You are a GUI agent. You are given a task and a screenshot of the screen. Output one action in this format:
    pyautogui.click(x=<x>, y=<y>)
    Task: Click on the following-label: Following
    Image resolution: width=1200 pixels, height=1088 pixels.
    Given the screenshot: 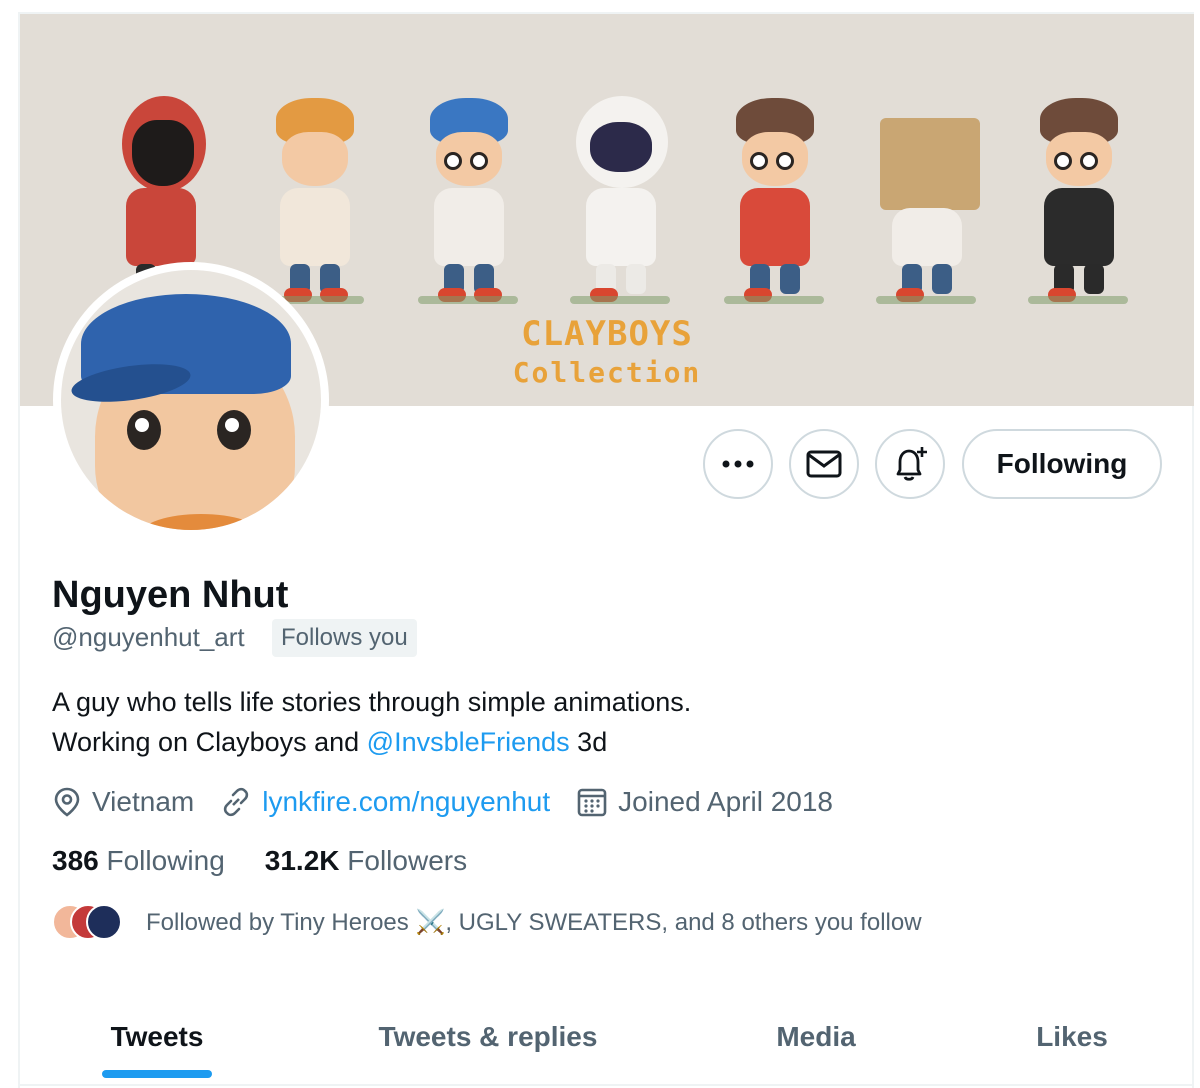 What is the action you would take?
    pyautogui.click(x=161, y=860)
    